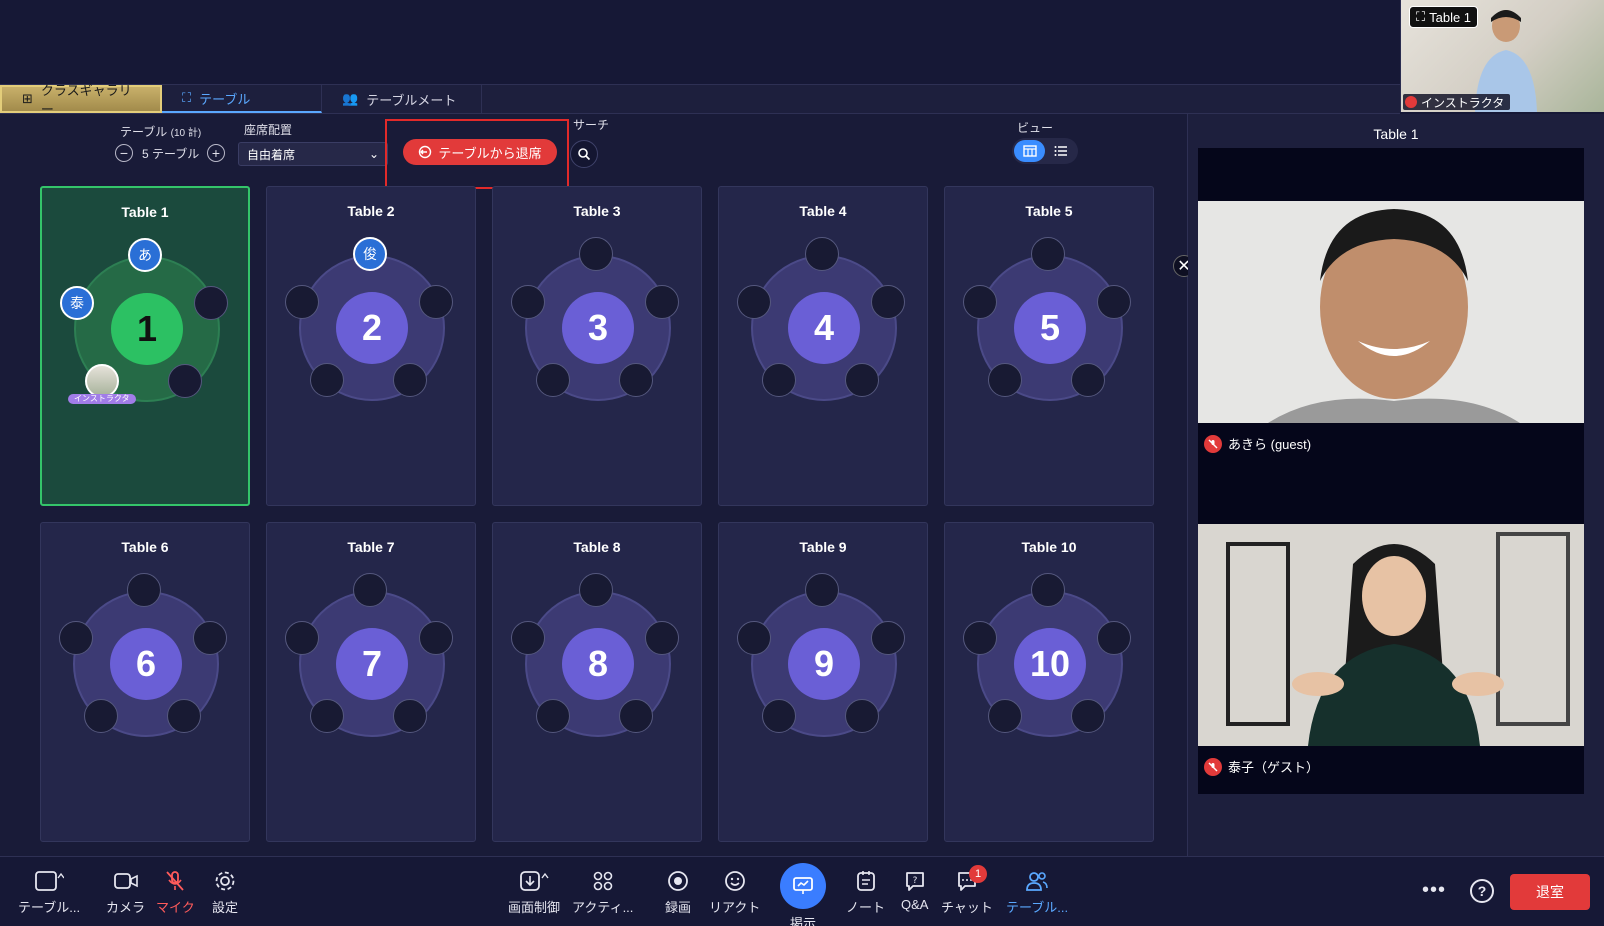 Image resolution: width=1604 pixels, height=926 pixels. Describe the element at coordinates (480, 152) in the screenshot. I see `leave-table-button: テーブルから退席` at that location.